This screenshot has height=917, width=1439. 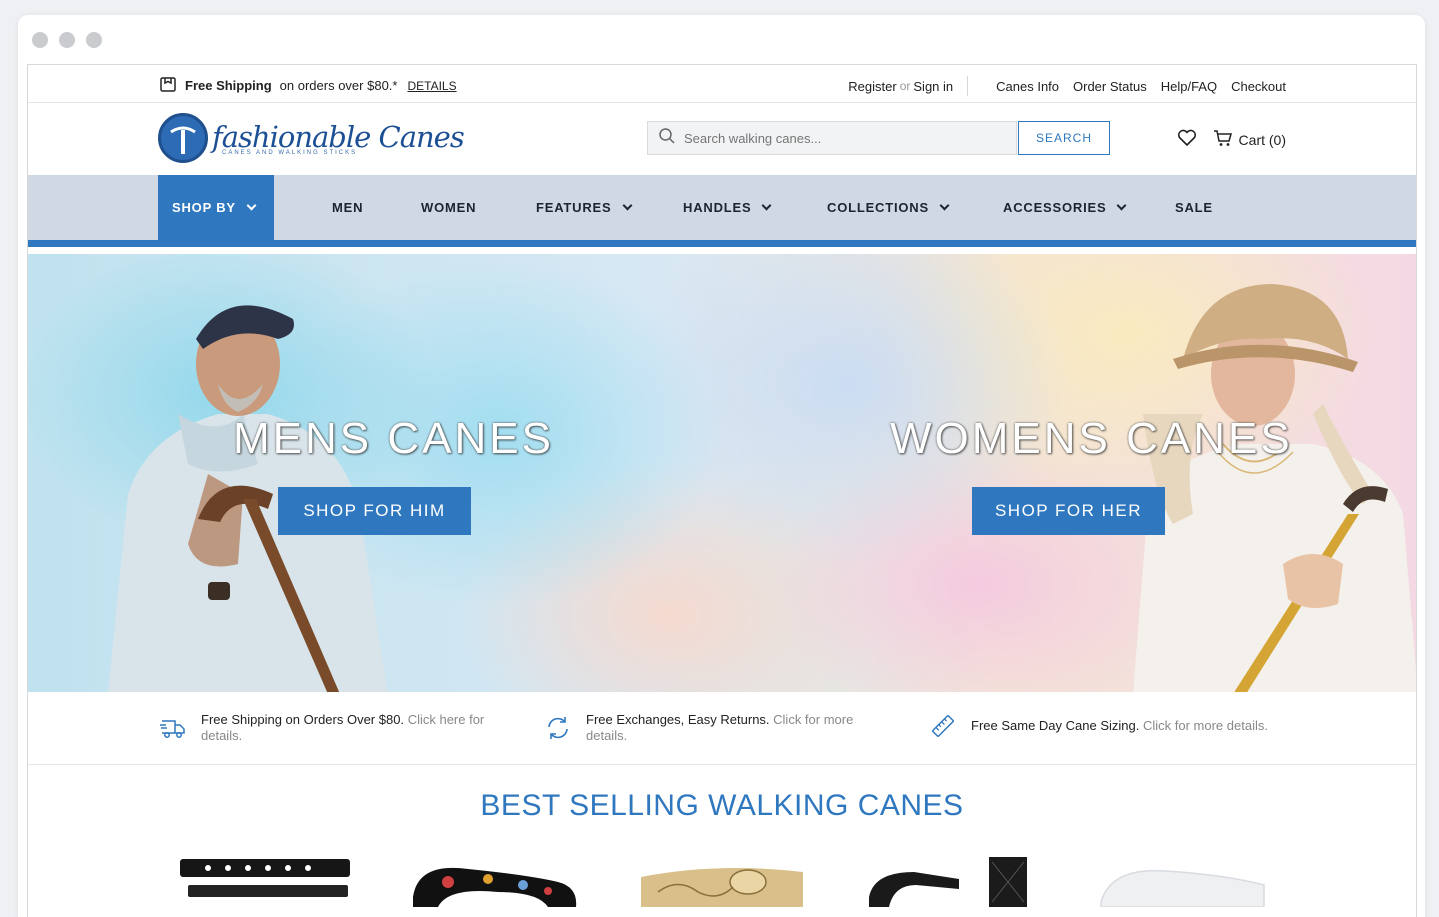 I want to click on nav-label: HANDLES, so click(x=717, y=207).